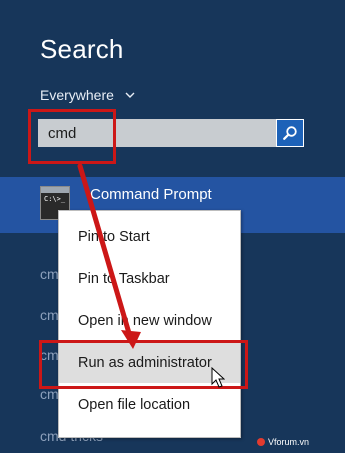 The width and height of the screenshot is (345, 453). I want to click on chevron-down-icon, so click(130, 95).